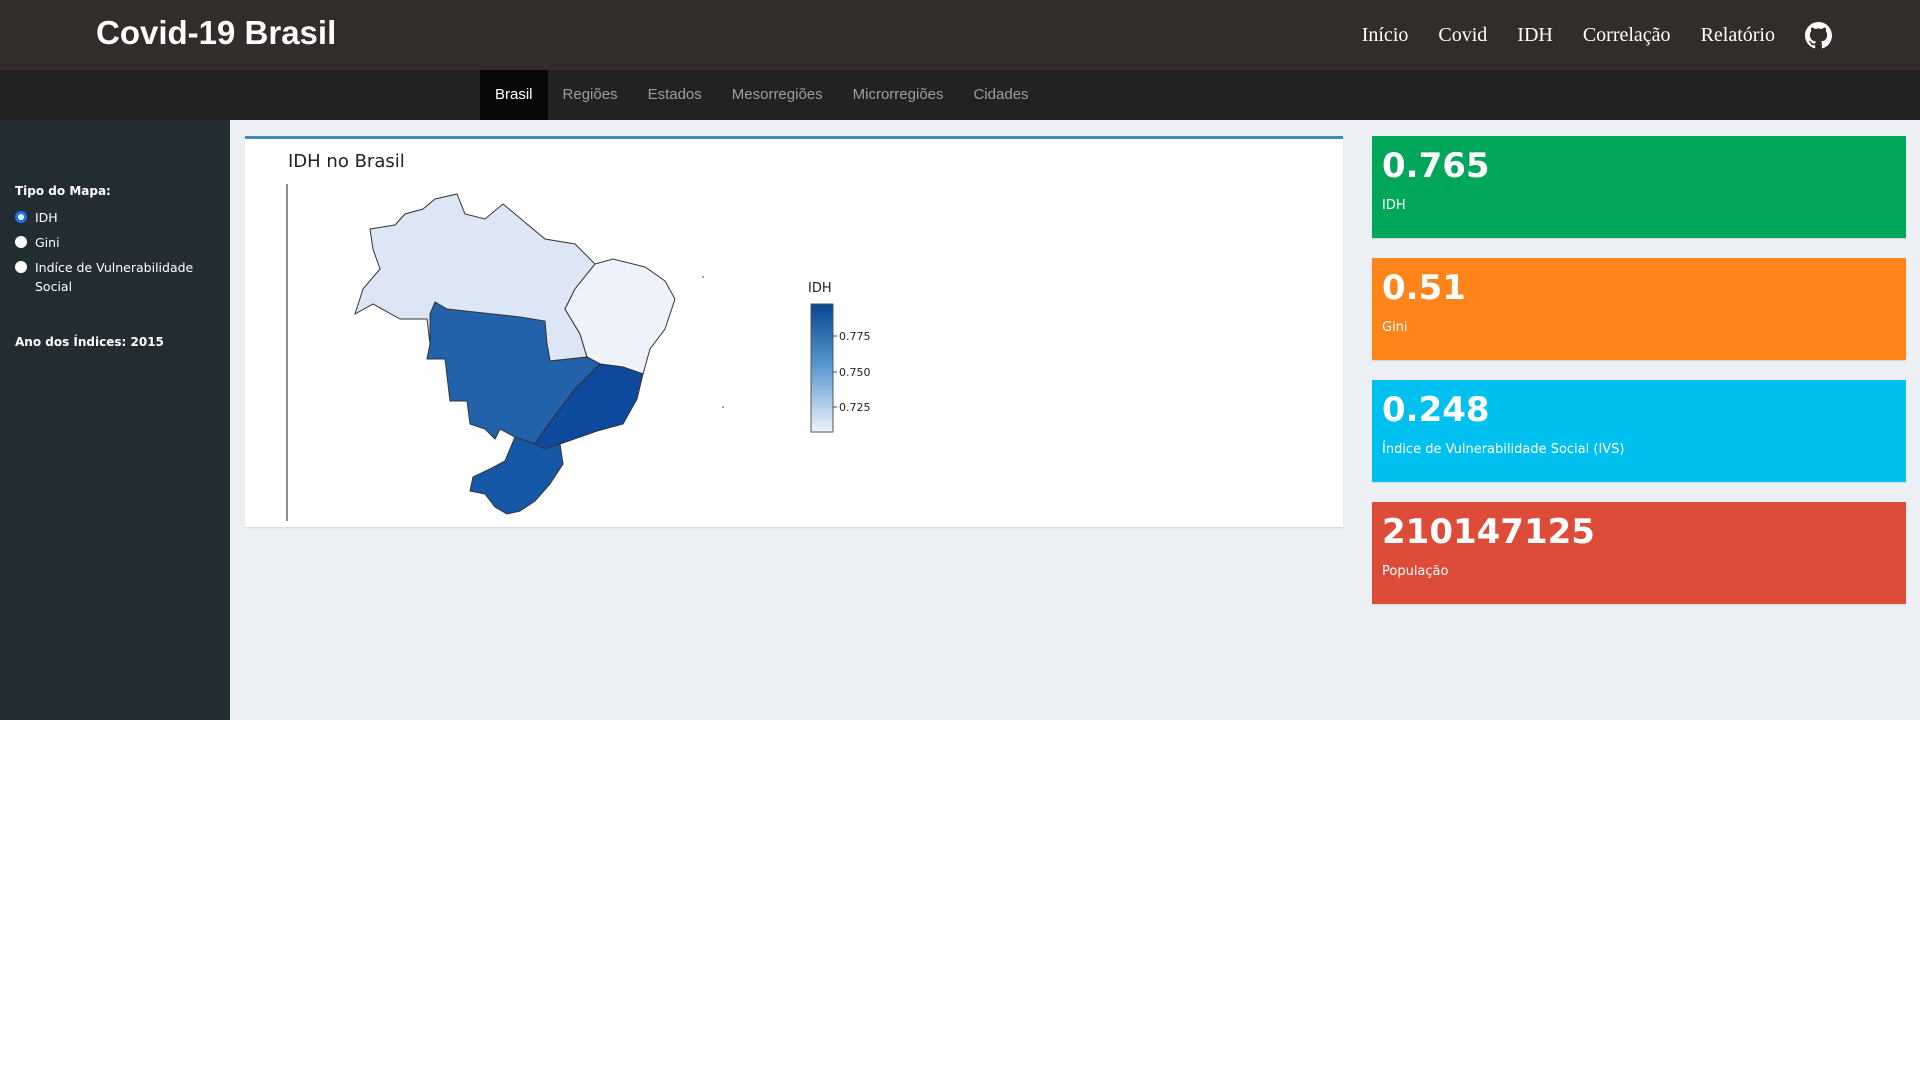 The width and height of the screenshot is (1920, 1080). What do you see at coordinates (47, 242) in the screenshot?
I see `radio-gini-label: Gini` at bounding box center [47, 242].